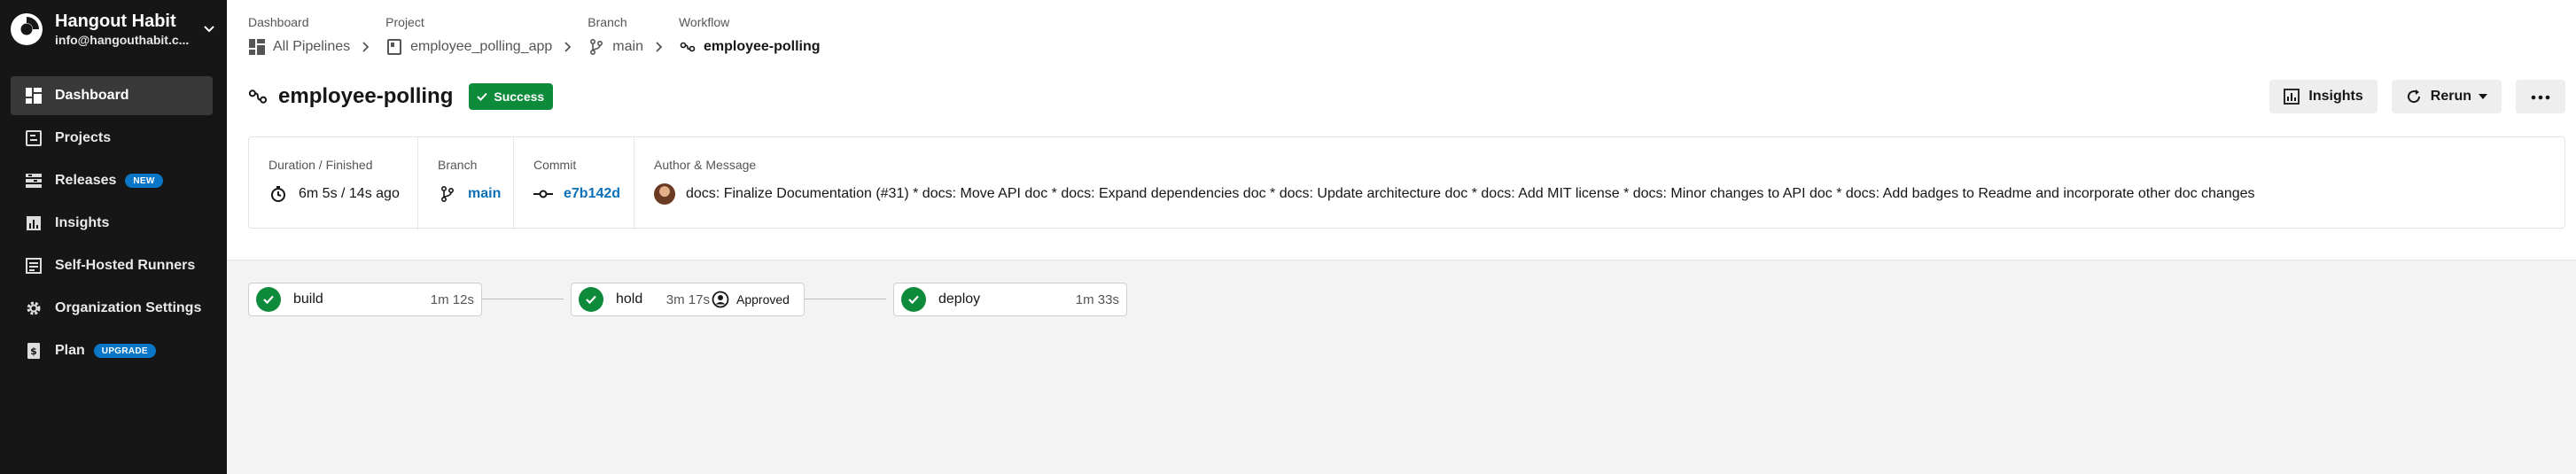 Image resolution: width=2576 pixels, height=474 pixels. What do you see at coordinates (750, 36) in the screenshot?
I see `breadcrumb-workflow: Workflow employee-polling` at bounding box center [750, 36].